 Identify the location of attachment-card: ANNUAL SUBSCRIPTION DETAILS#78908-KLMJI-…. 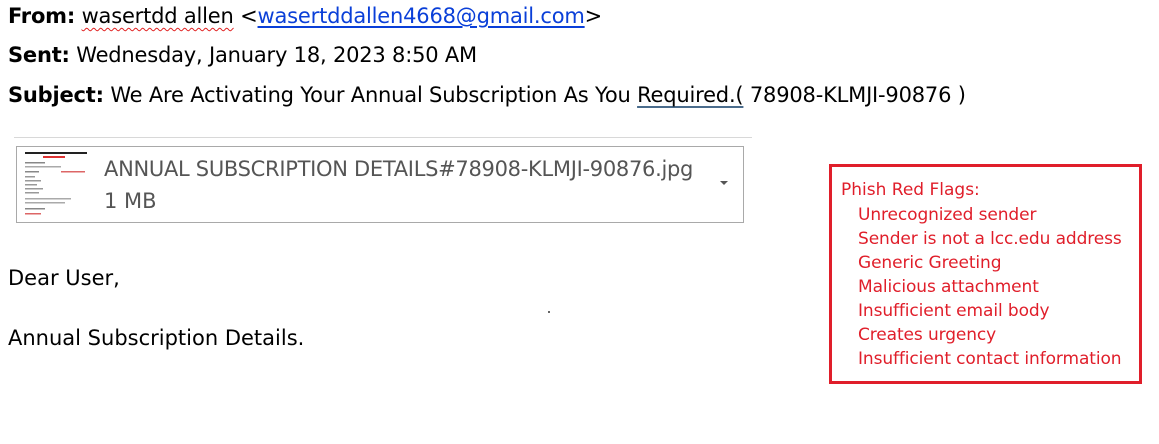
(380, 184).